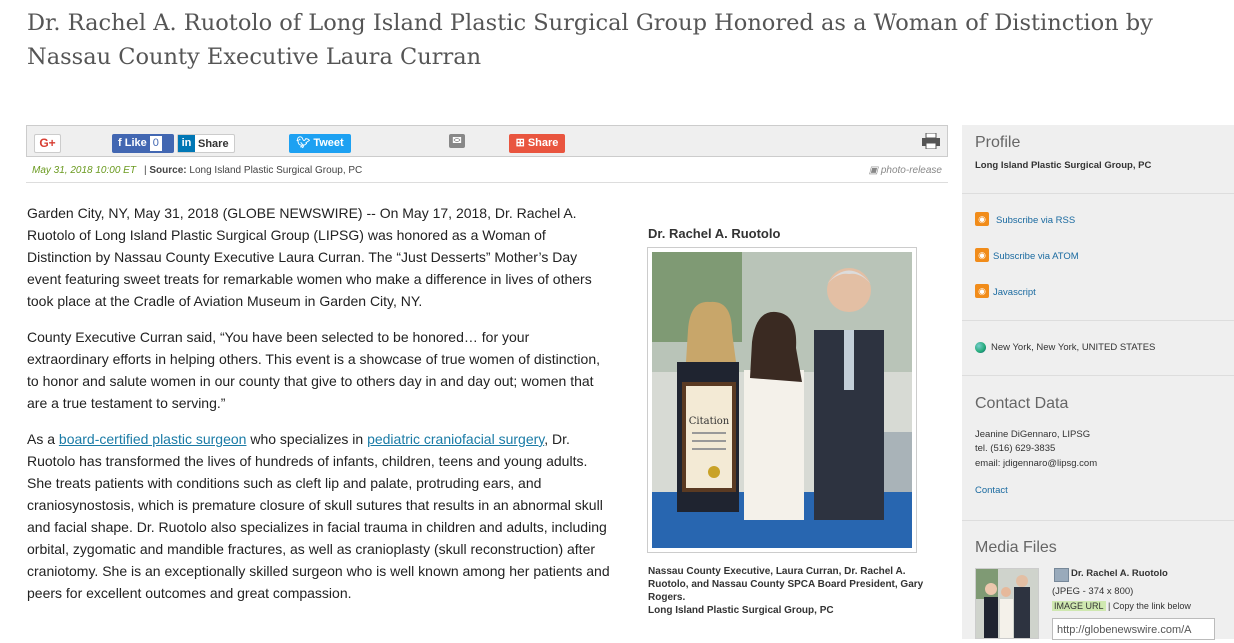 This screenshot has width=1234, height=643. I want to click on linkedin-share-label: Share, so click(213, 144).